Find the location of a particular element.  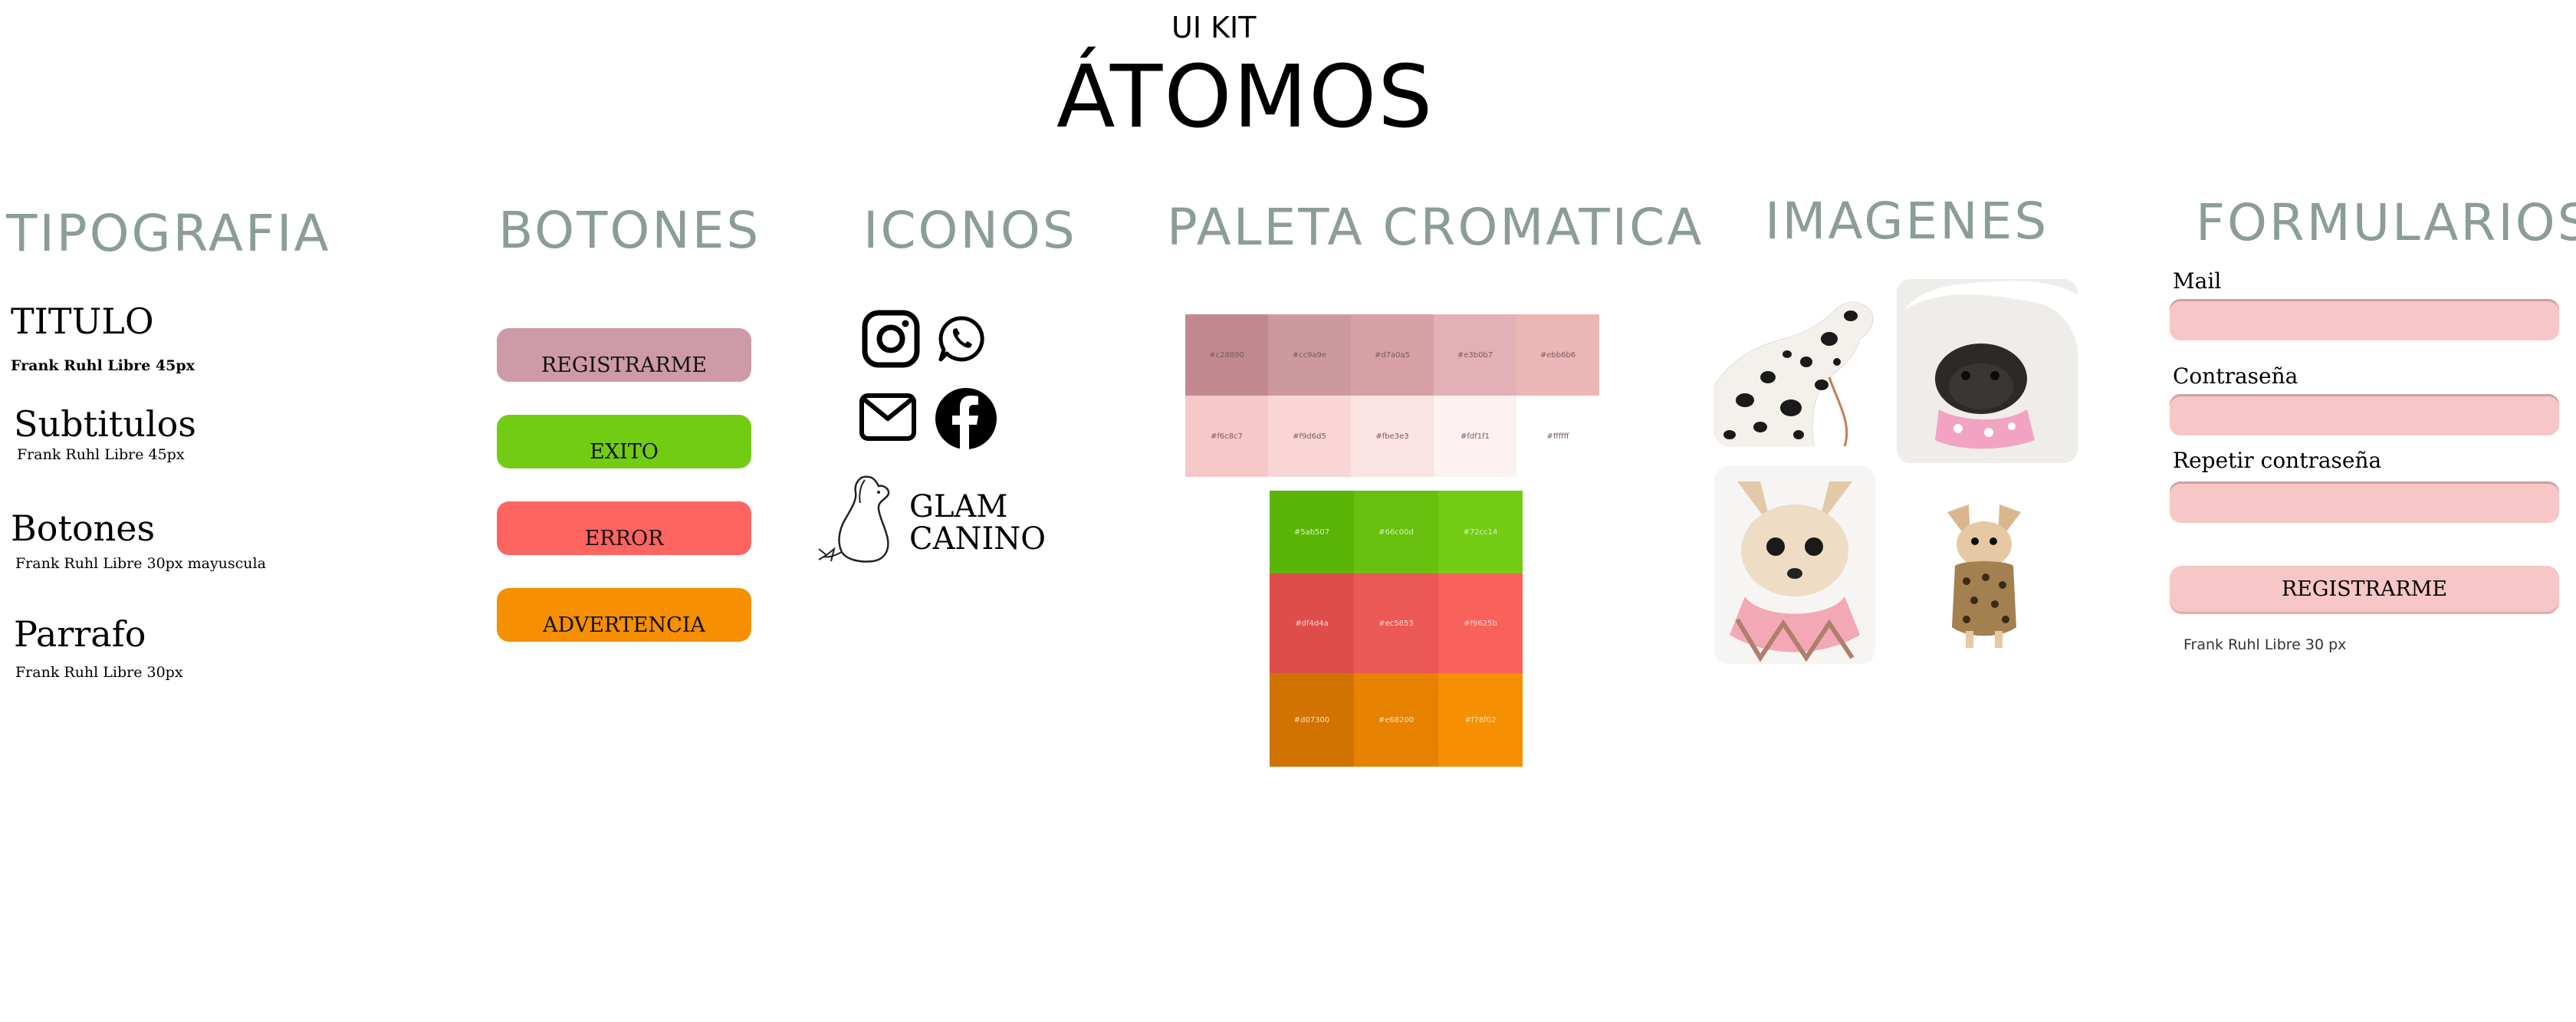

palette-oranges: #d07300 #e68200 #f78f02 is located at coordinates (1396, 720).